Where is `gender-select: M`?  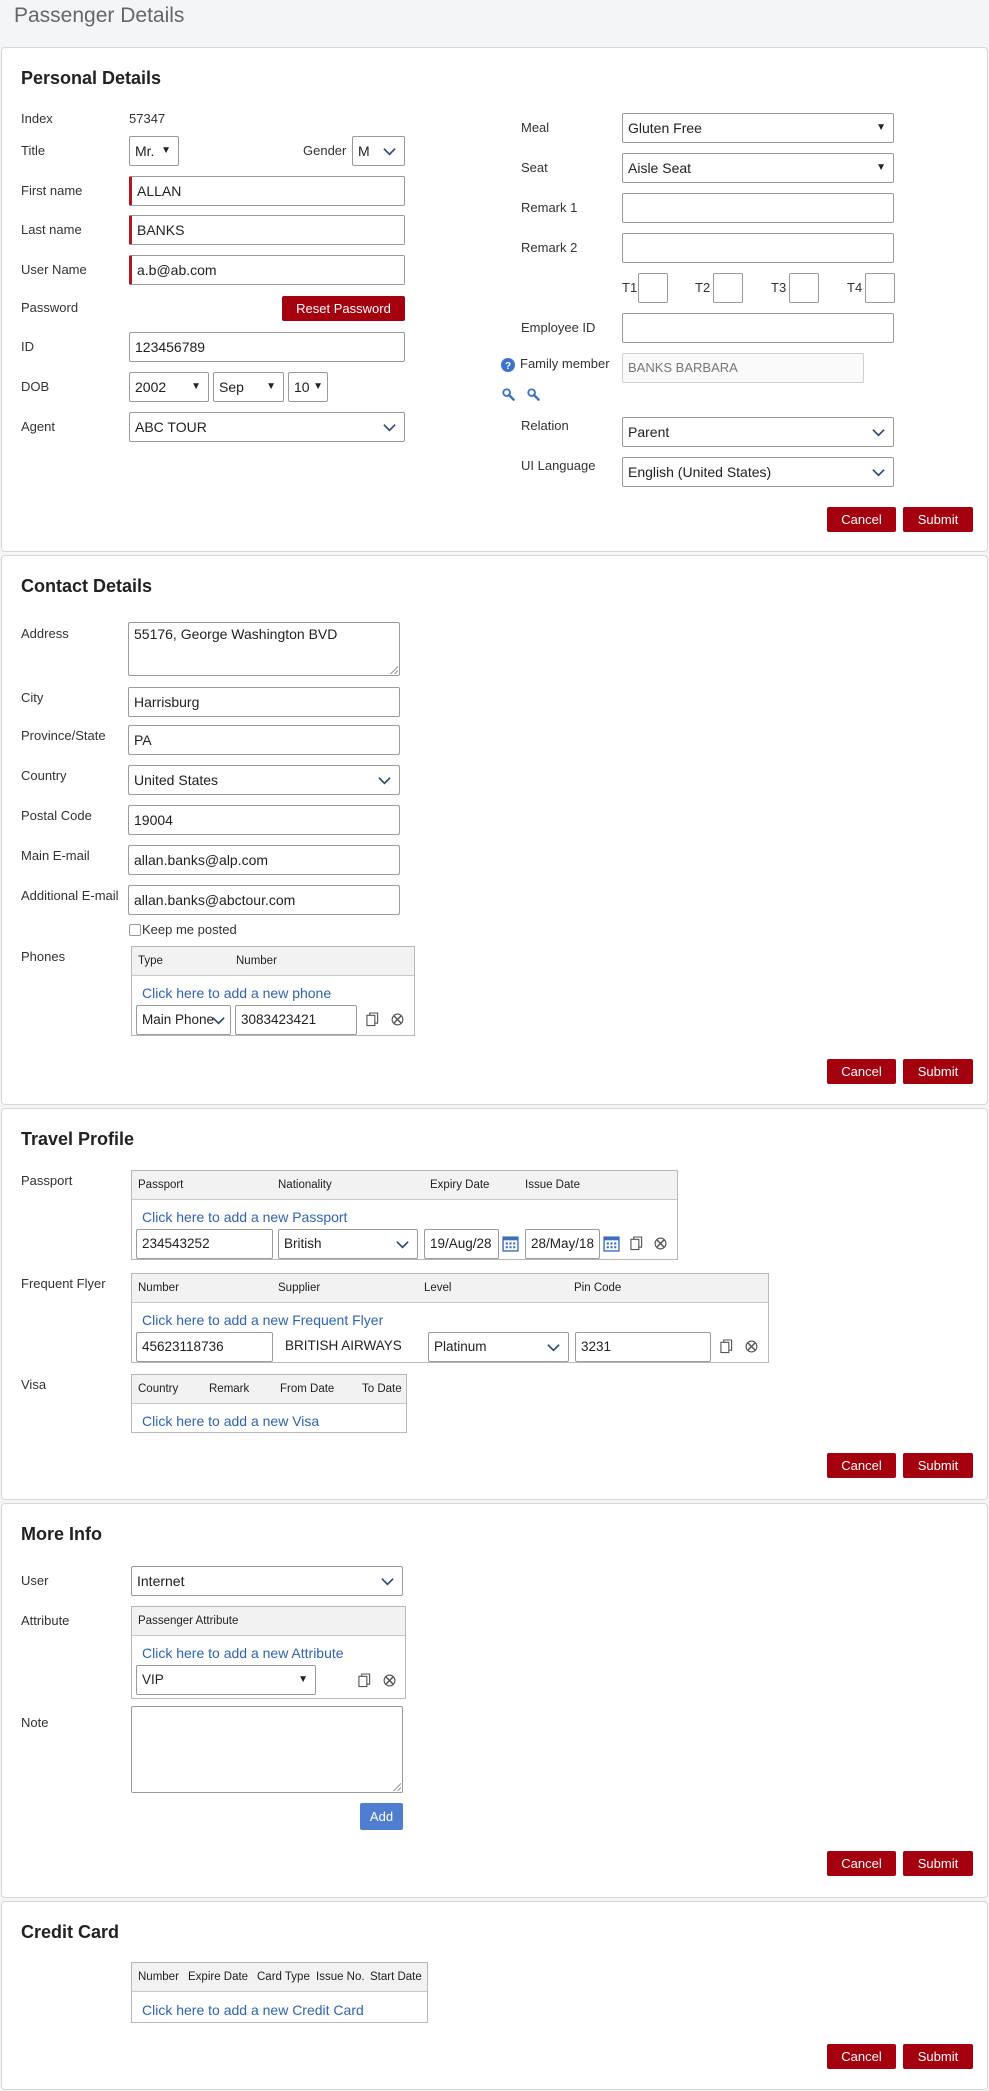
gender-select: M is located at coordinates (378, 151).